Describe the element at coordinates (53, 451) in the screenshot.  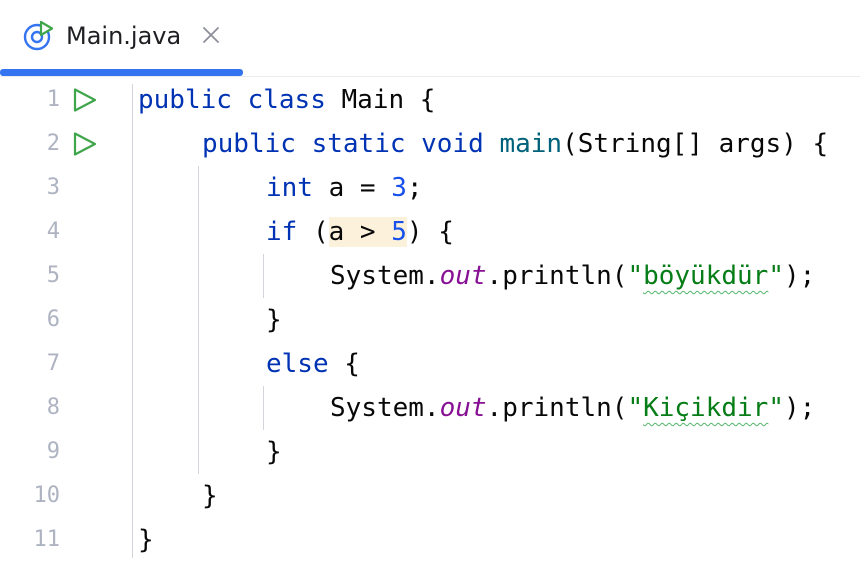
I see `line-number: 9` at that location.